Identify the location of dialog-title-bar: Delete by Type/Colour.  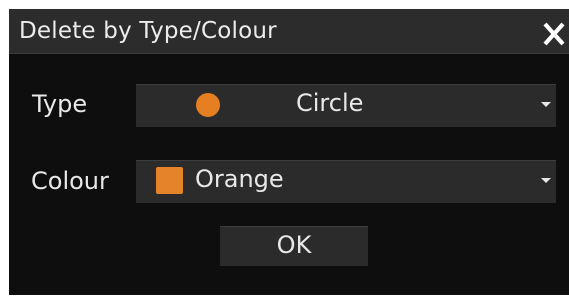
(289, 31).